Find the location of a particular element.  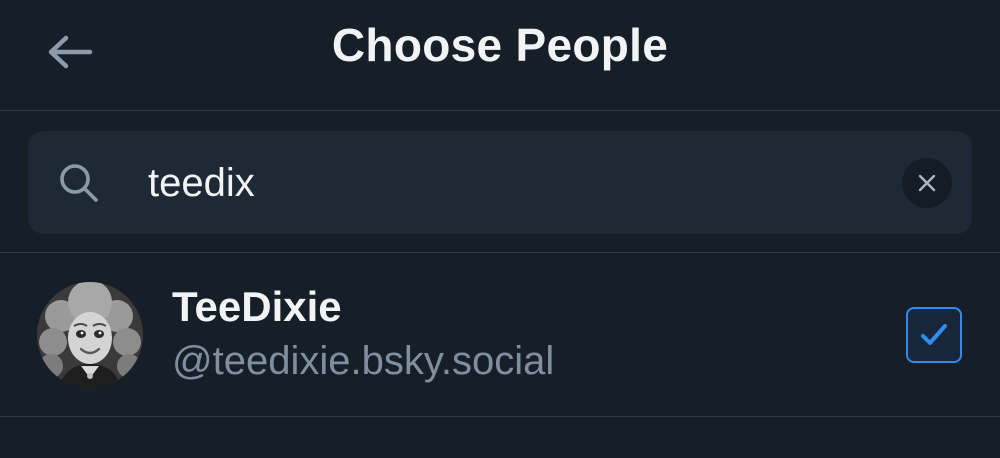

checkmark-icon is located at coordinates (934, 334).